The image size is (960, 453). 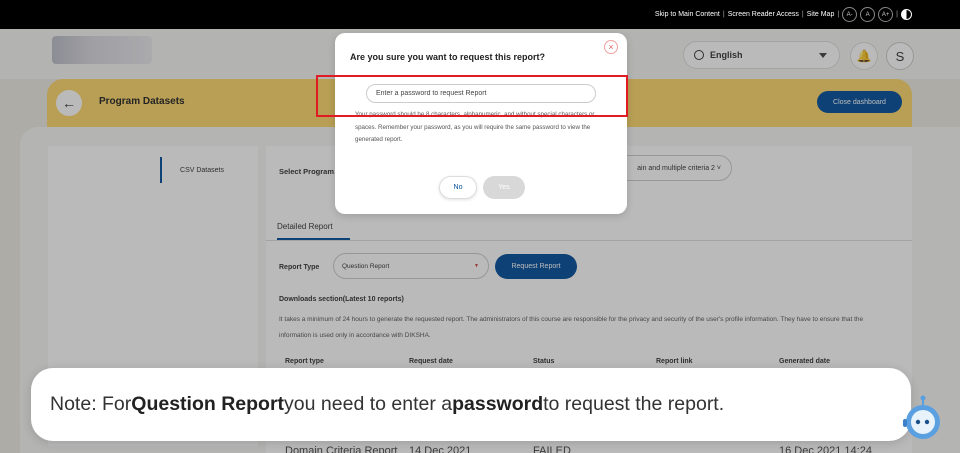 I want to click on chatbot-icon, so click(x=921, y=417).